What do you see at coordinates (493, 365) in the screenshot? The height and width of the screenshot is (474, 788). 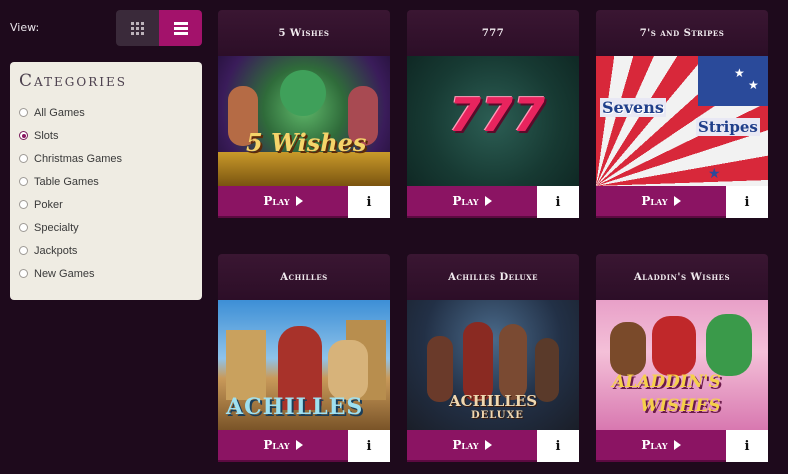 I see `game-thumbnail: ACHILLES DELUXE` at bounding box center [493, 365].